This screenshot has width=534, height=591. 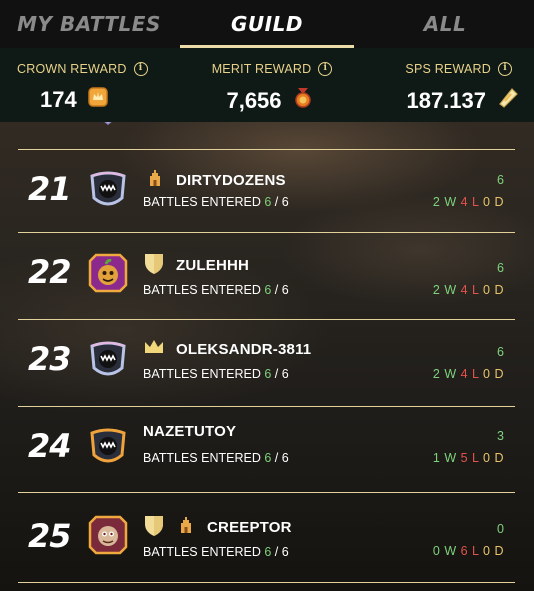 I want to click on merit-reward: MERIT REWARD i 7,656, so click(x=267, y=85).